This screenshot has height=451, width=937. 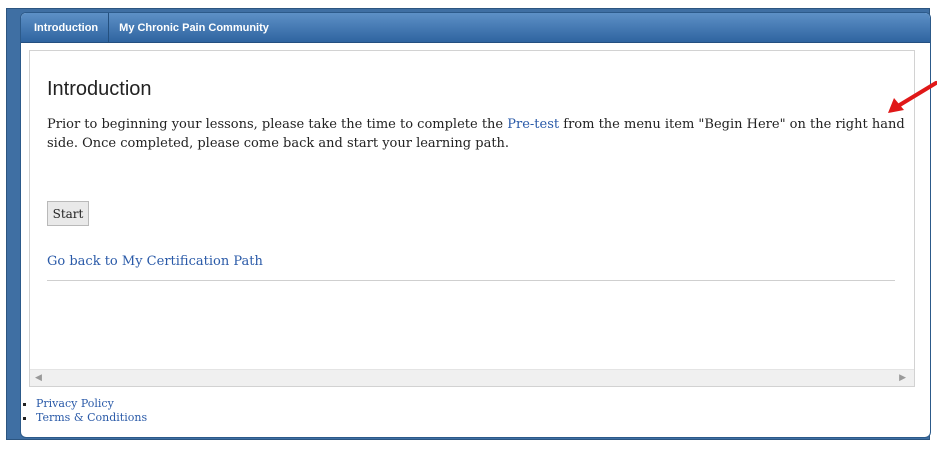 What do you see at coordinates (38, 378) in the screenshot?
I see `scroll-left-arrow-icon: ◀` at bounding box center [38, 378].